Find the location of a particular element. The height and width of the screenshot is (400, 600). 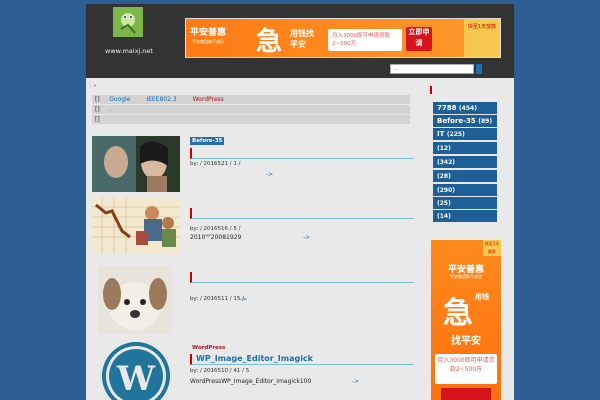

breadcrumb: : » is located at coordinates (93, 86).